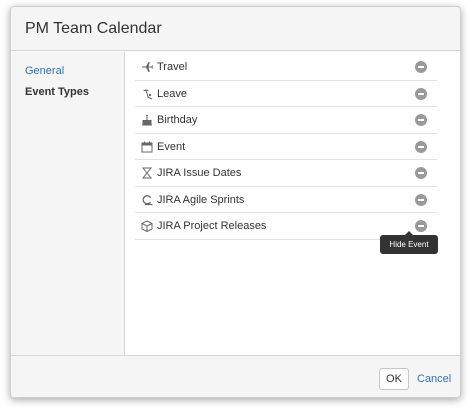  Describe the element at coordinates (44, 71) in the screenshot. I see `nav-item-general: General` at that location.